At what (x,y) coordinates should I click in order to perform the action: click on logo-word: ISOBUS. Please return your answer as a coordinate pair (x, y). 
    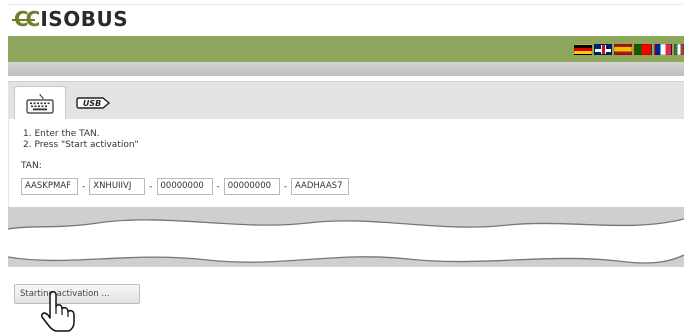
    Looking at the image, I should click on (84, 19).